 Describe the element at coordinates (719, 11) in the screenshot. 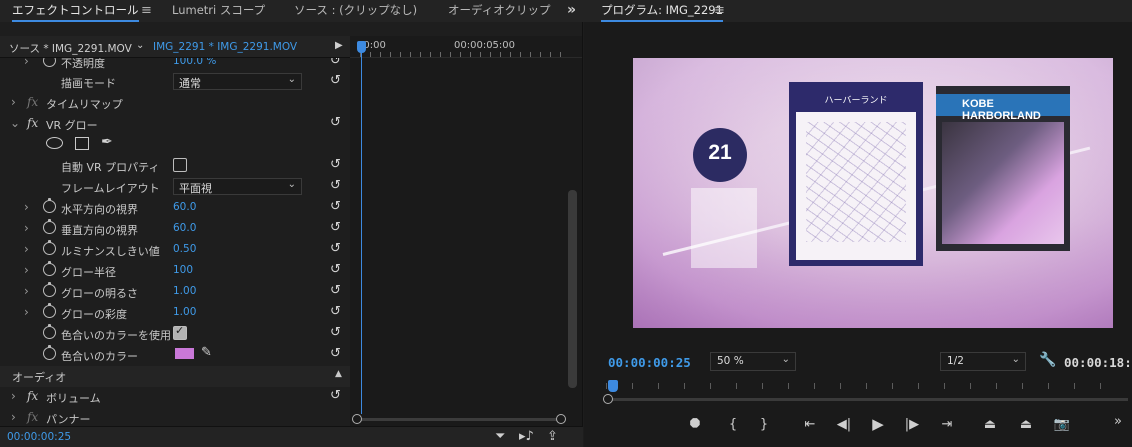

I see `program-menu-icon: ≡` at that location.